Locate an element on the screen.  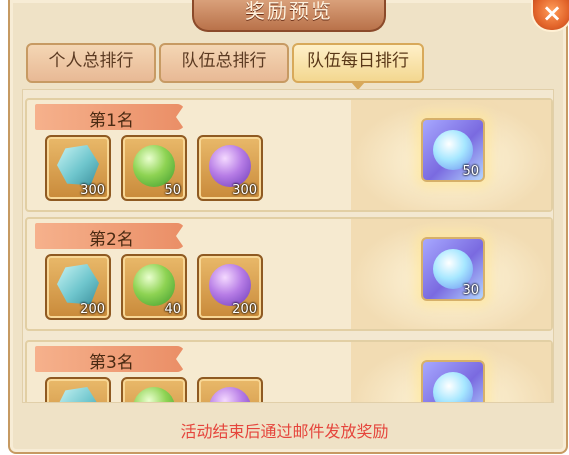
reward-item: 40 is located at coordinates (154, 287).